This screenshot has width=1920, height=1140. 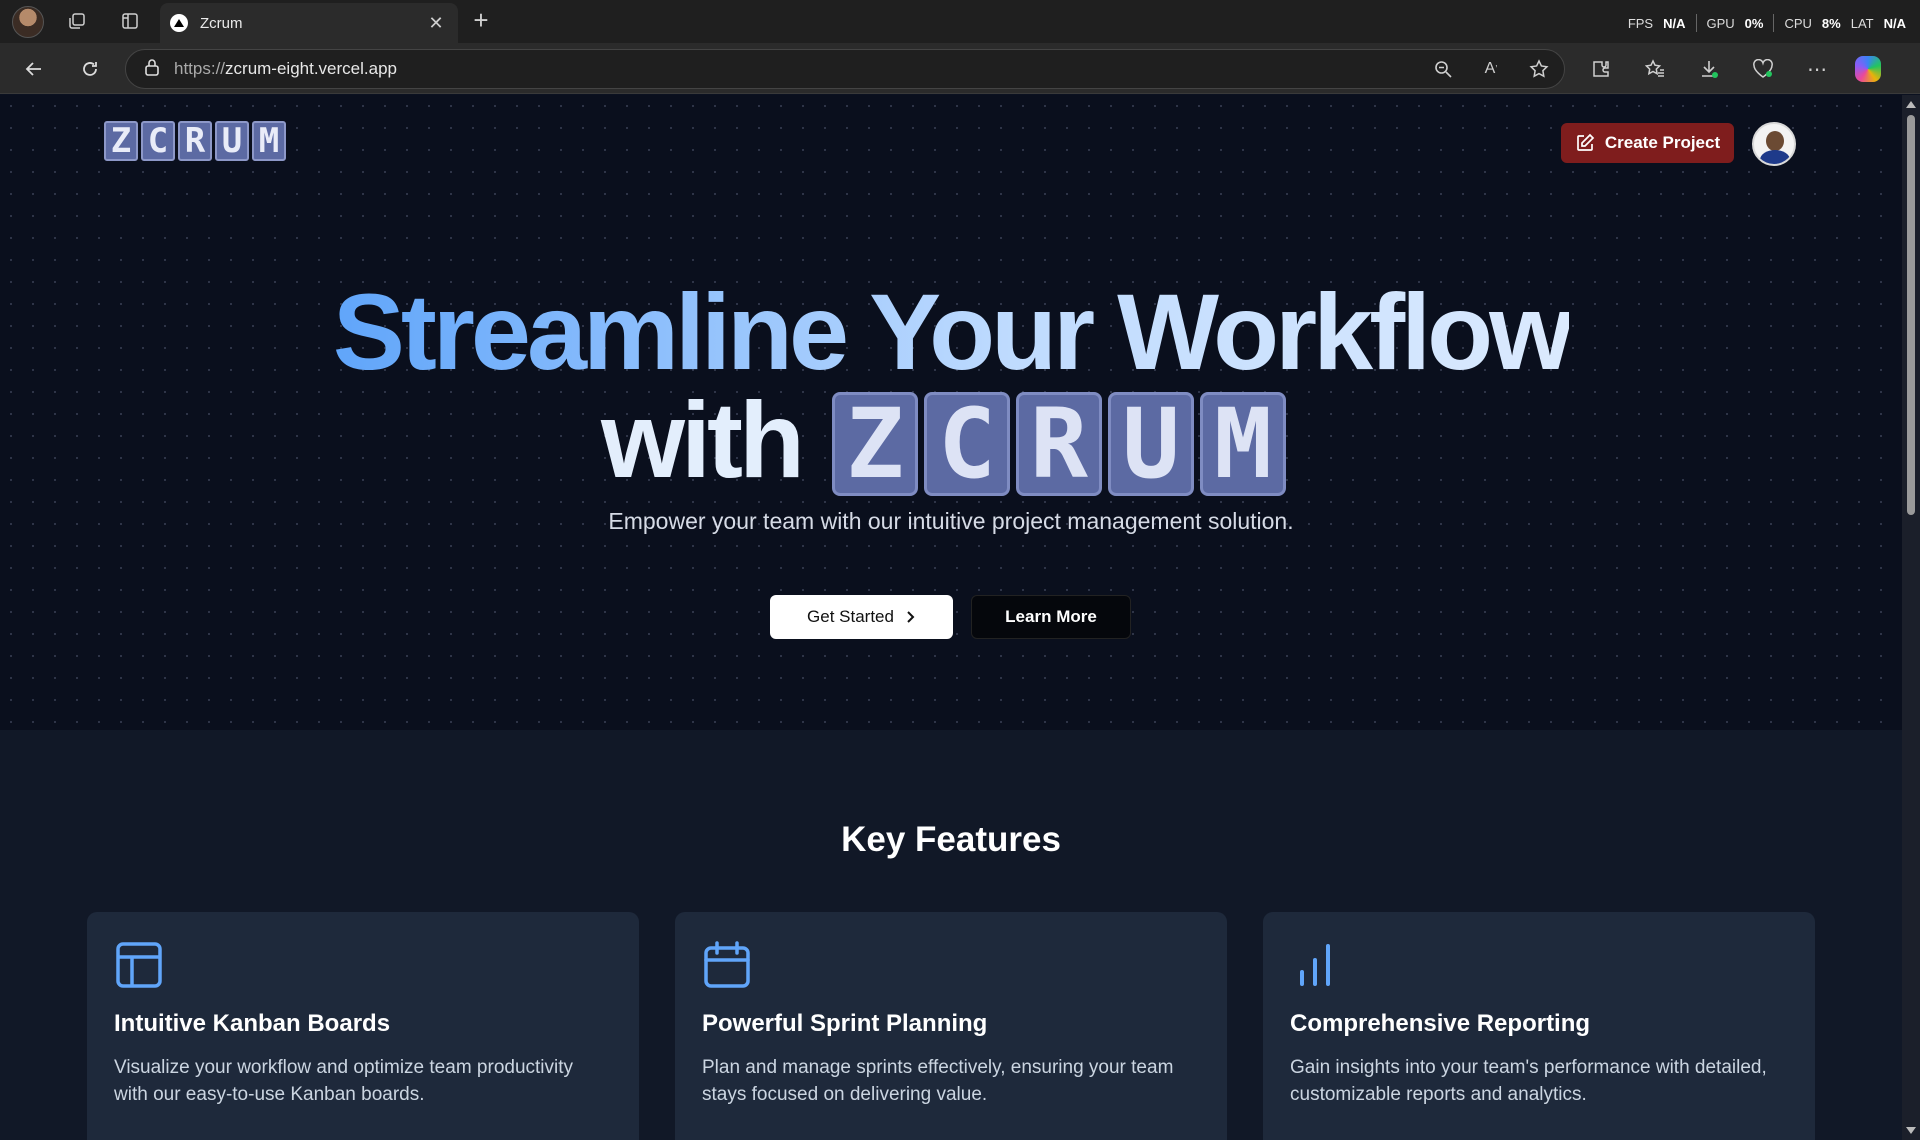 I want to click on chevron-right-icon, so click(x=911, y=617).